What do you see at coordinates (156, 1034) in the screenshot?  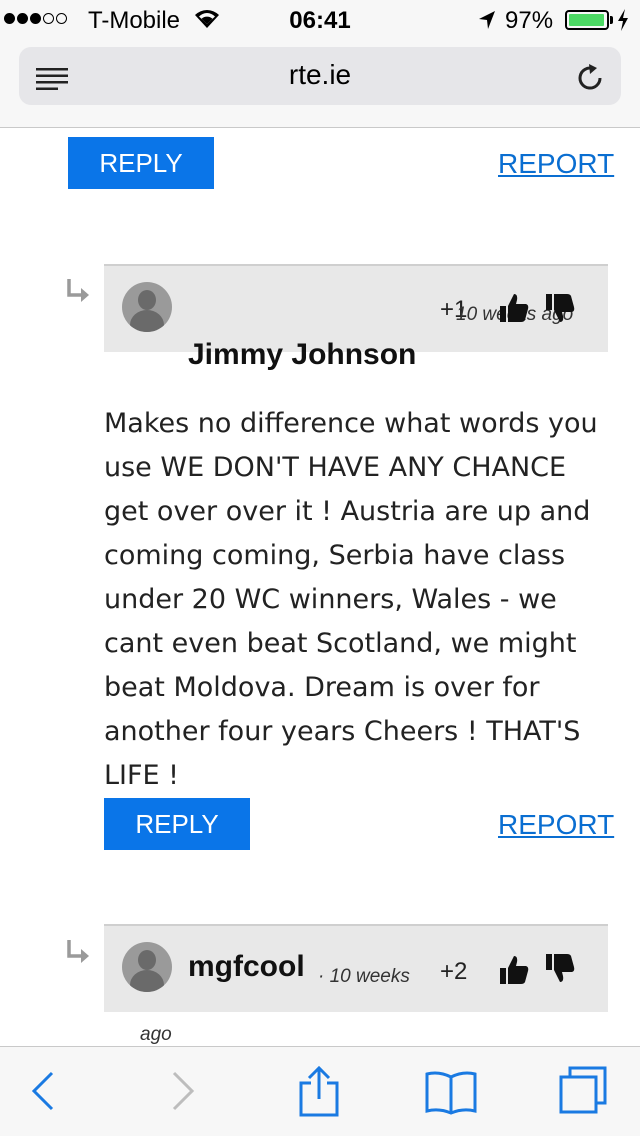 I see `timestamp-continuation: ago` at bounding box center [156, 1034].